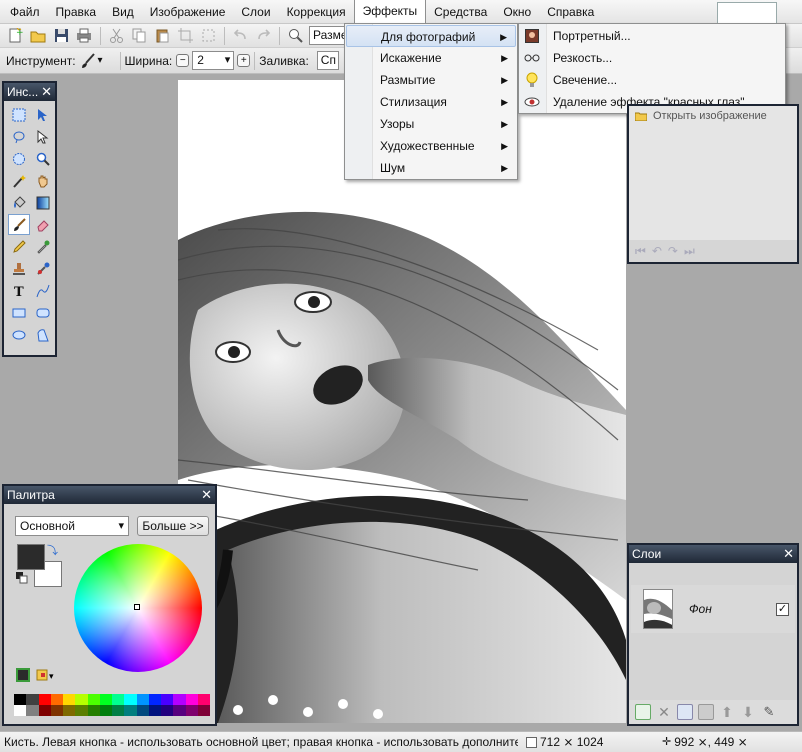 The image size is (802, 752). Describe the element at coordinates (43, 312) in the screenshot. I see `tool-rounded-rectangle` at that location.